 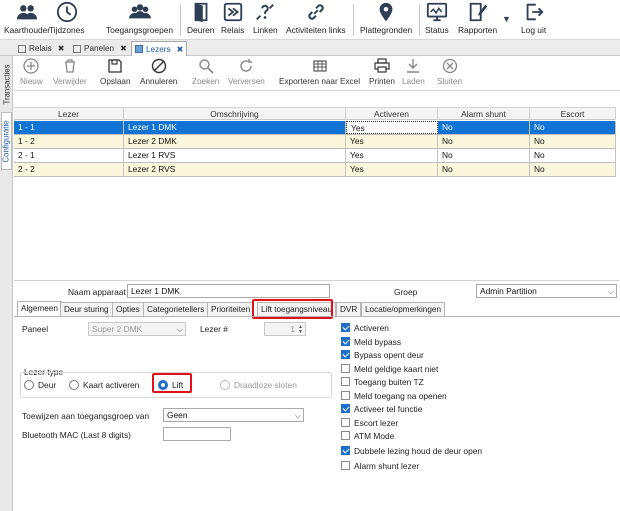 I want to click on tab-dvr: DVR, so click(x=349, y=309).